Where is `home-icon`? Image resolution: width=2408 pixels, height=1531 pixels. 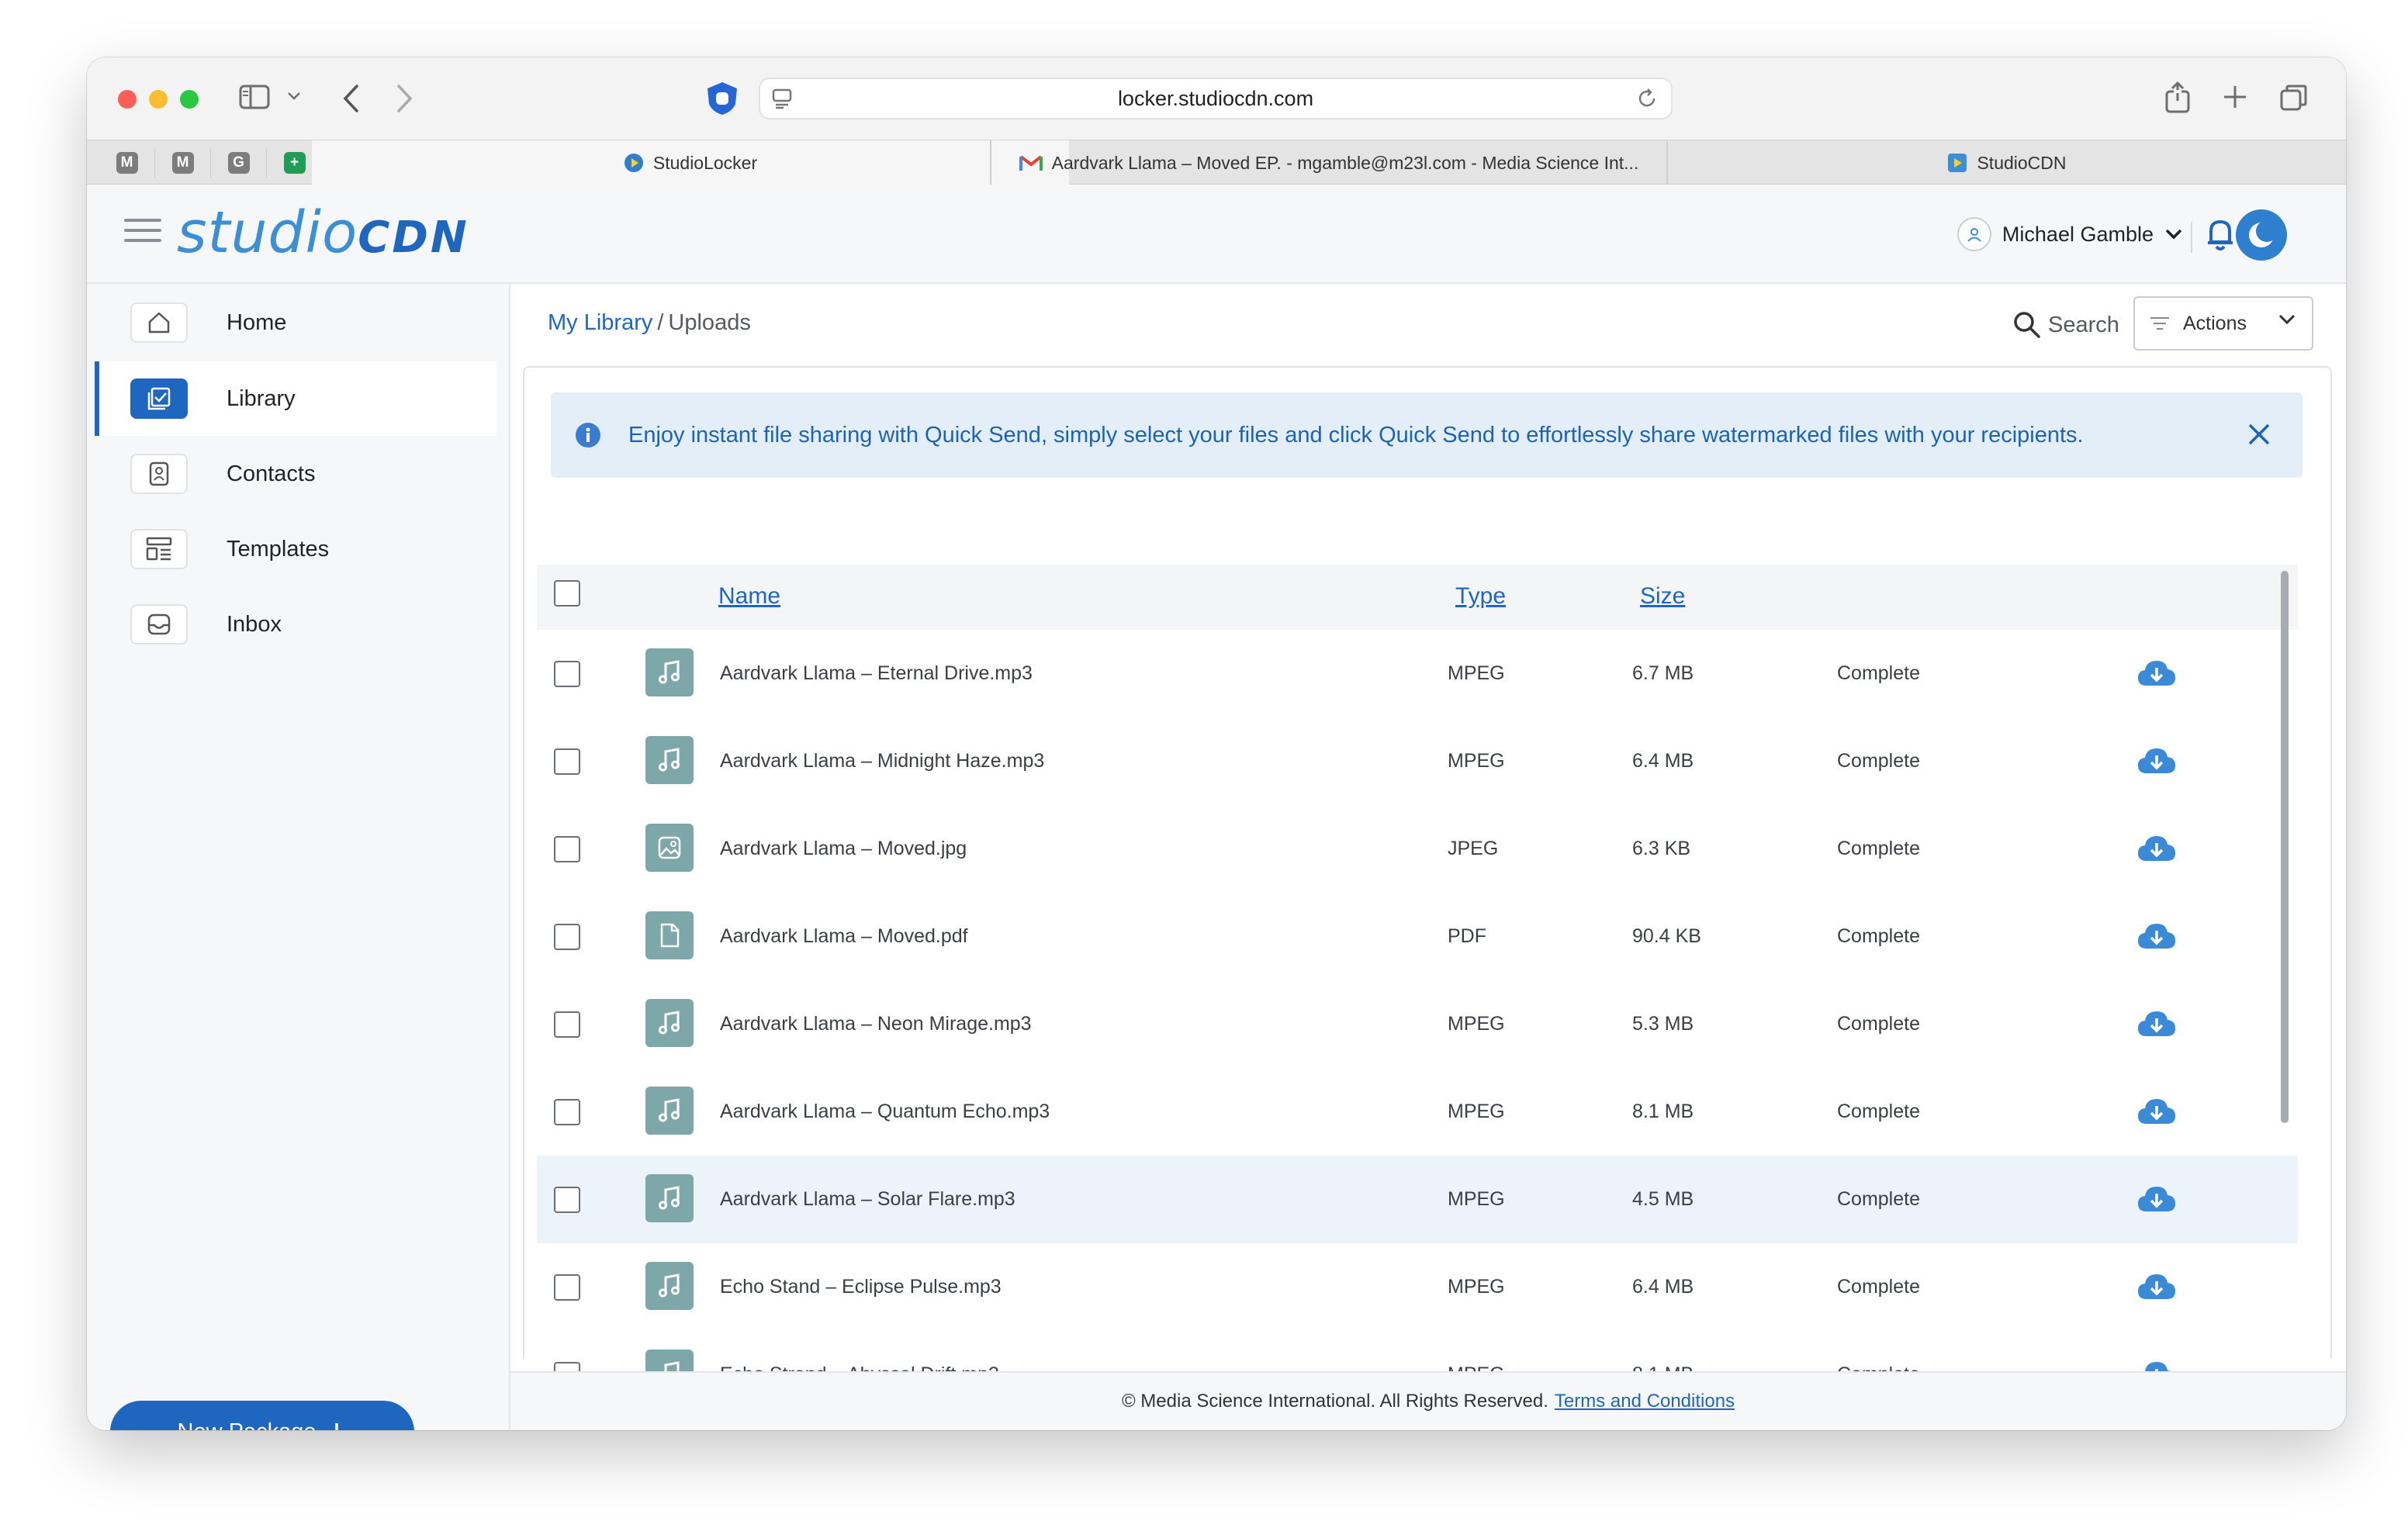 home-icon is located at coordinates (159, 322).